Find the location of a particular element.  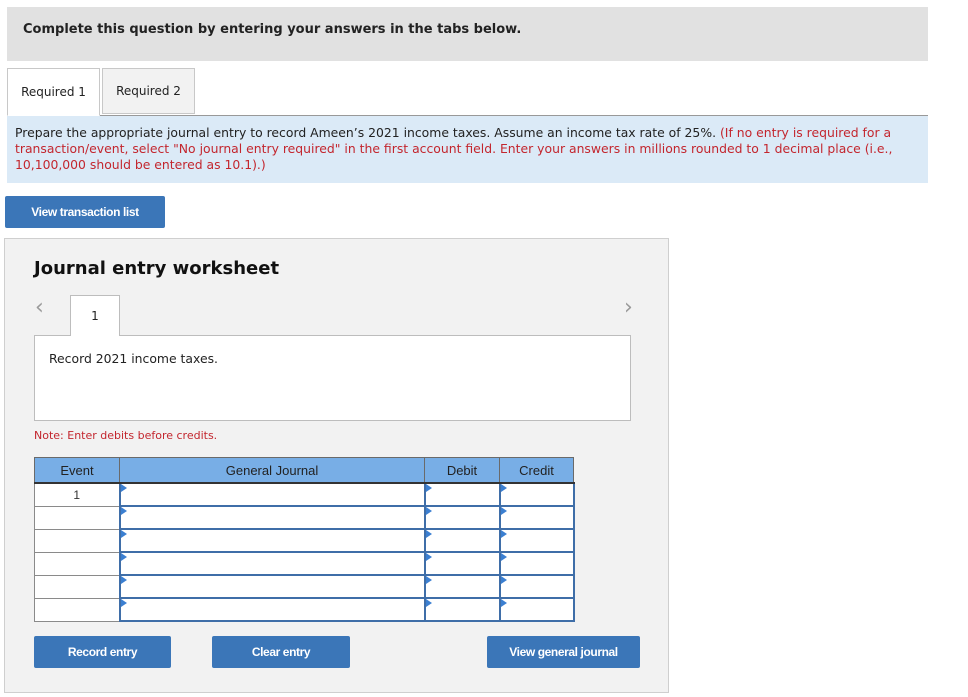

debit-credit-note: Note: Enter debits before credits. is located at coordinates (126, 435).